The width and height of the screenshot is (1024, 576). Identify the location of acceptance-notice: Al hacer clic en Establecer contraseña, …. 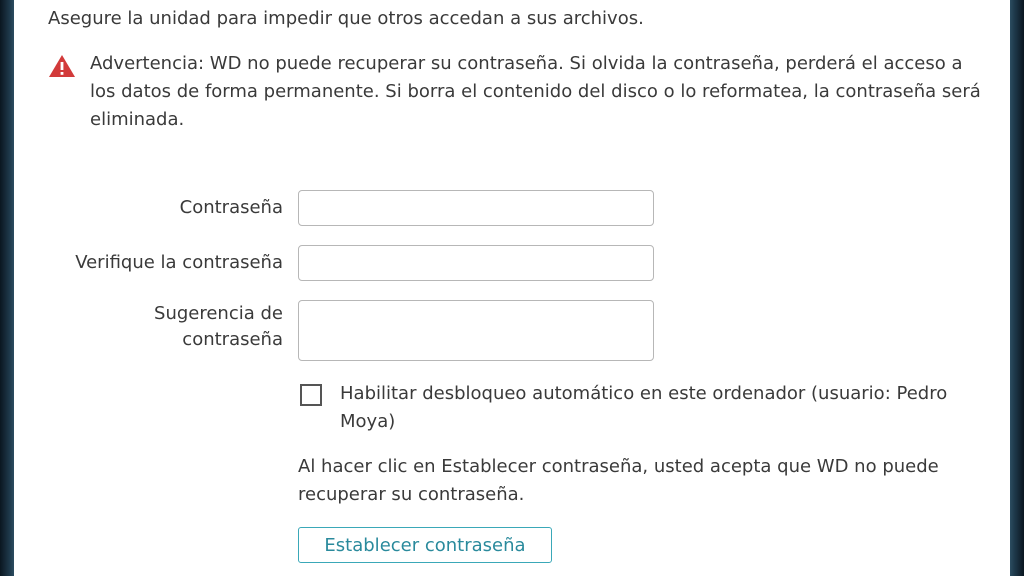
(618, 480).